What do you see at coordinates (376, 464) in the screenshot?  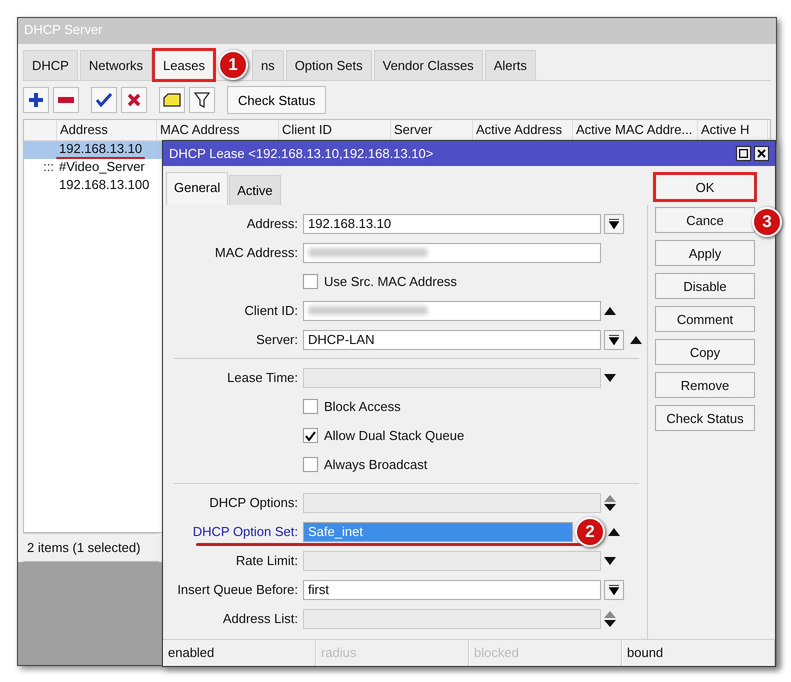 I see `checkbox-label: Always Broadcast` at bounding box center [376, 464].